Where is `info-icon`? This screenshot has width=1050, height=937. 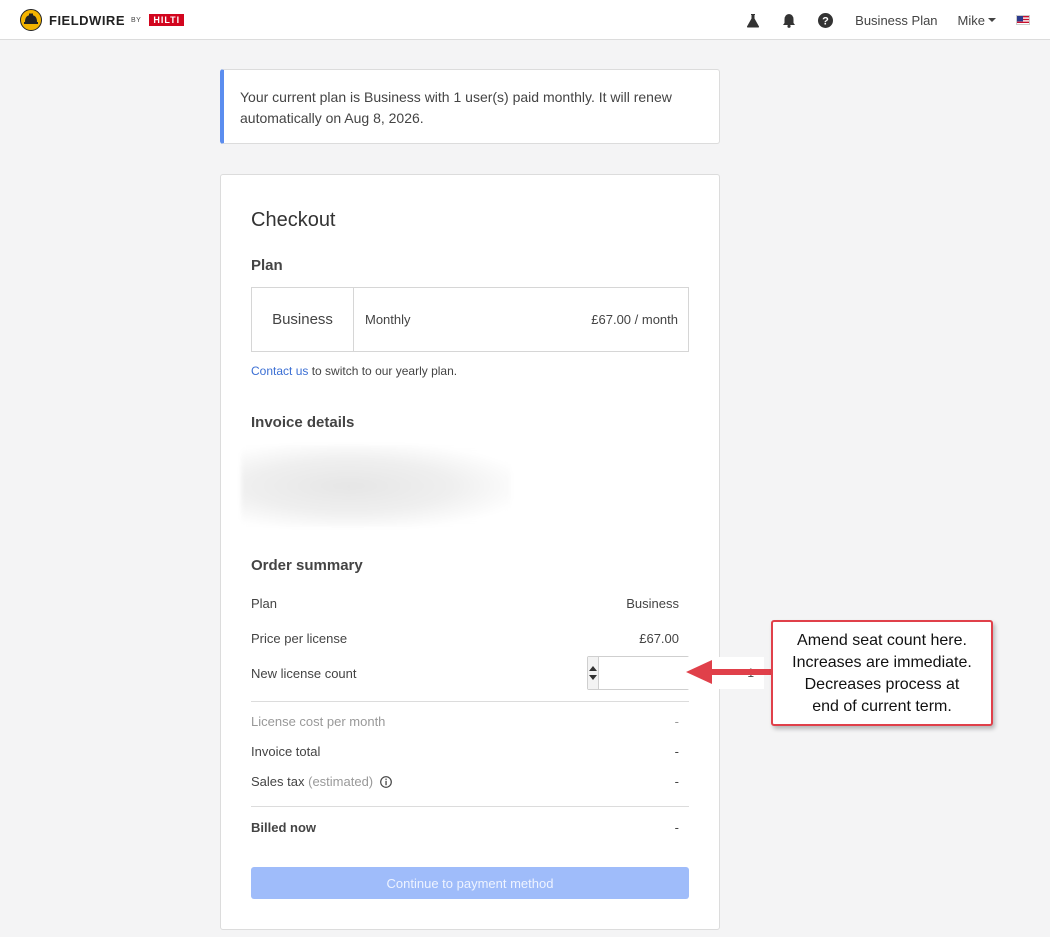 info-icon is located at coordinates (385, 782).